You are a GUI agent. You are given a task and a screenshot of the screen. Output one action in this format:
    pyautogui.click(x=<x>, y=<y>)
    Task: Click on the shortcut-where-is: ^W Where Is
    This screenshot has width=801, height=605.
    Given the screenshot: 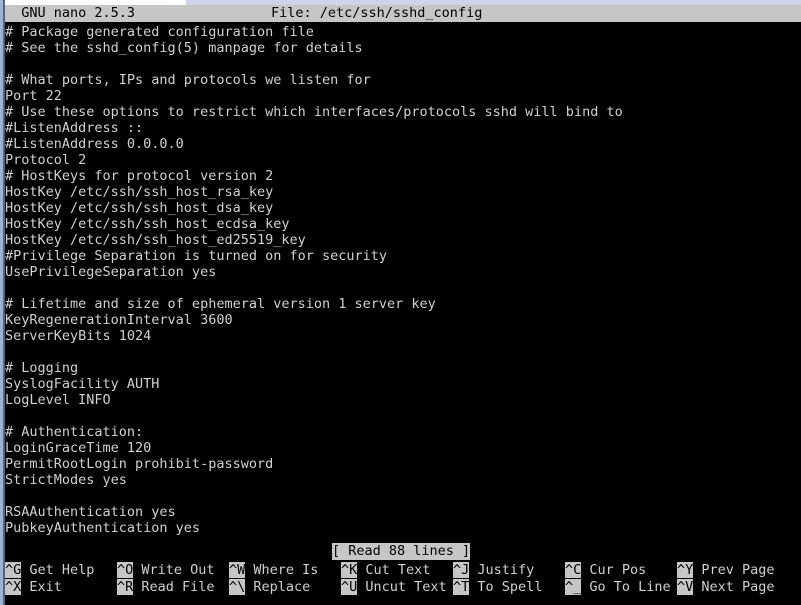 What is the action you would take?
    pyautogui.click(x=274, y=570)
    